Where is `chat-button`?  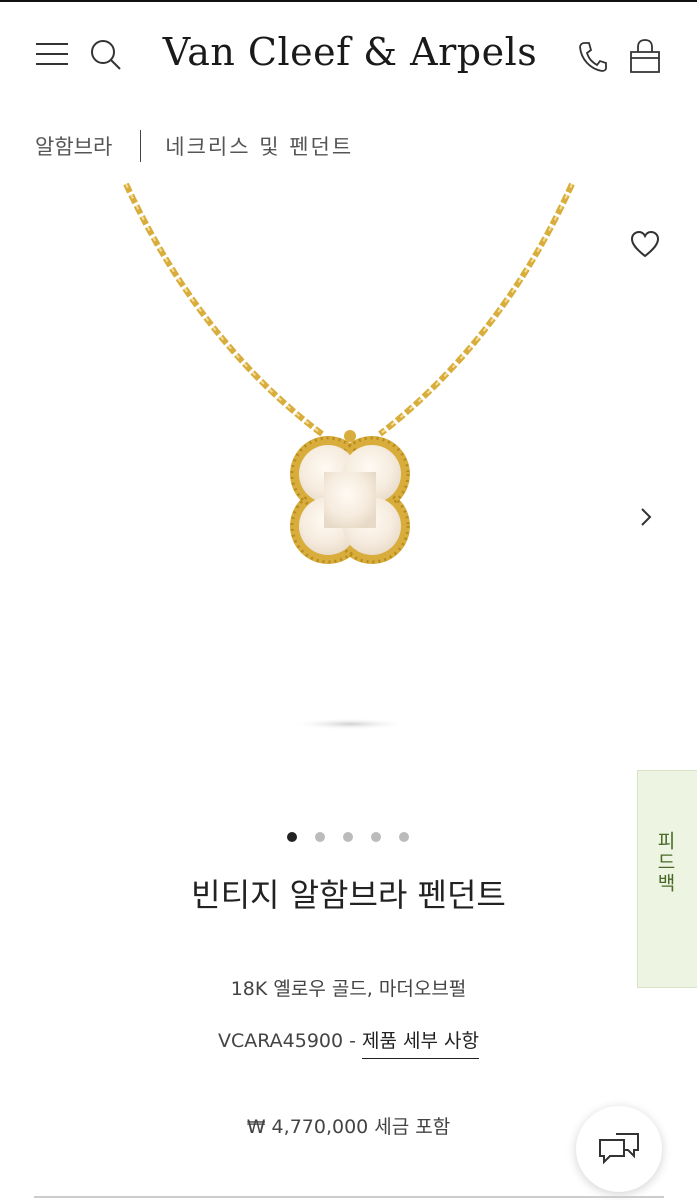 chat-button is located at coordinates (619, 1149).